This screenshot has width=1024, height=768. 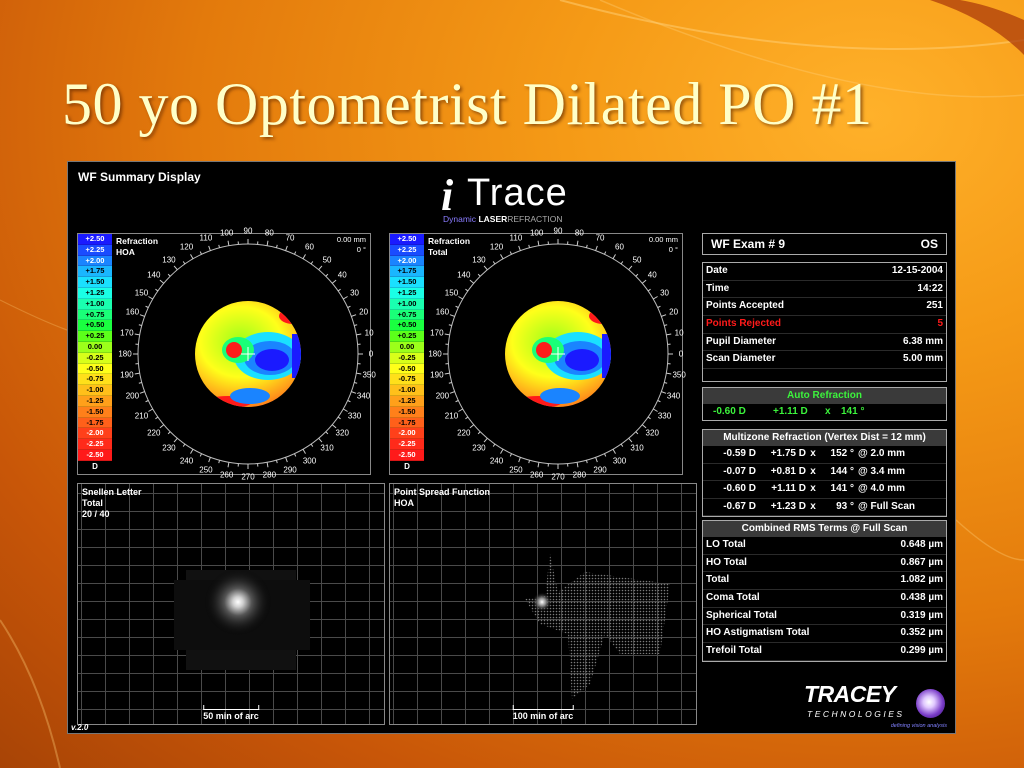 I want to click on version-label: v.2.0, so click(x=80, y=727).